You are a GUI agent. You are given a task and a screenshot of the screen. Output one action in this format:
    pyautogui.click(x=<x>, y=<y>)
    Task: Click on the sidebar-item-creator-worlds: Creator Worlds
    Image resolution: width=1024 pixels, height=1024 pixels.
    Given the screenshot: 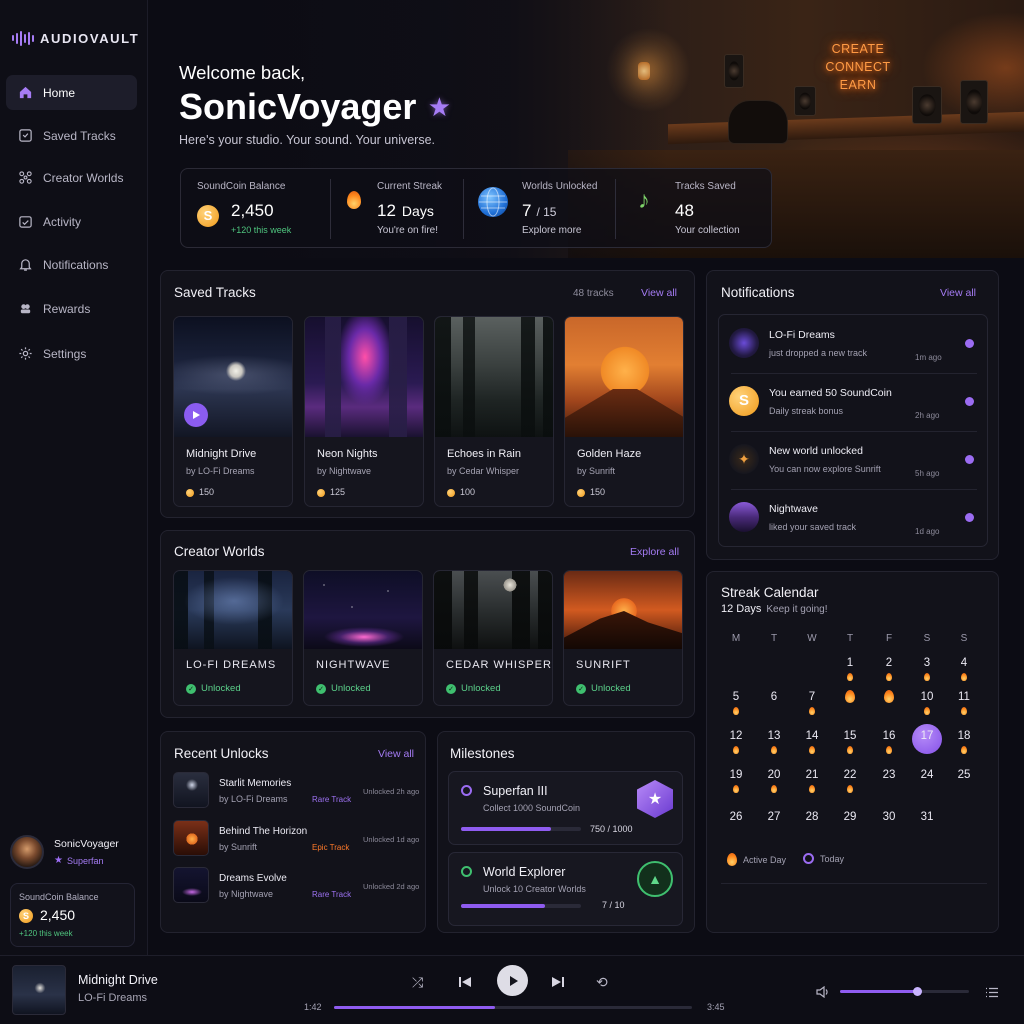 What is the action you would take?
    pyautogui.click(x=71, y=177)
    